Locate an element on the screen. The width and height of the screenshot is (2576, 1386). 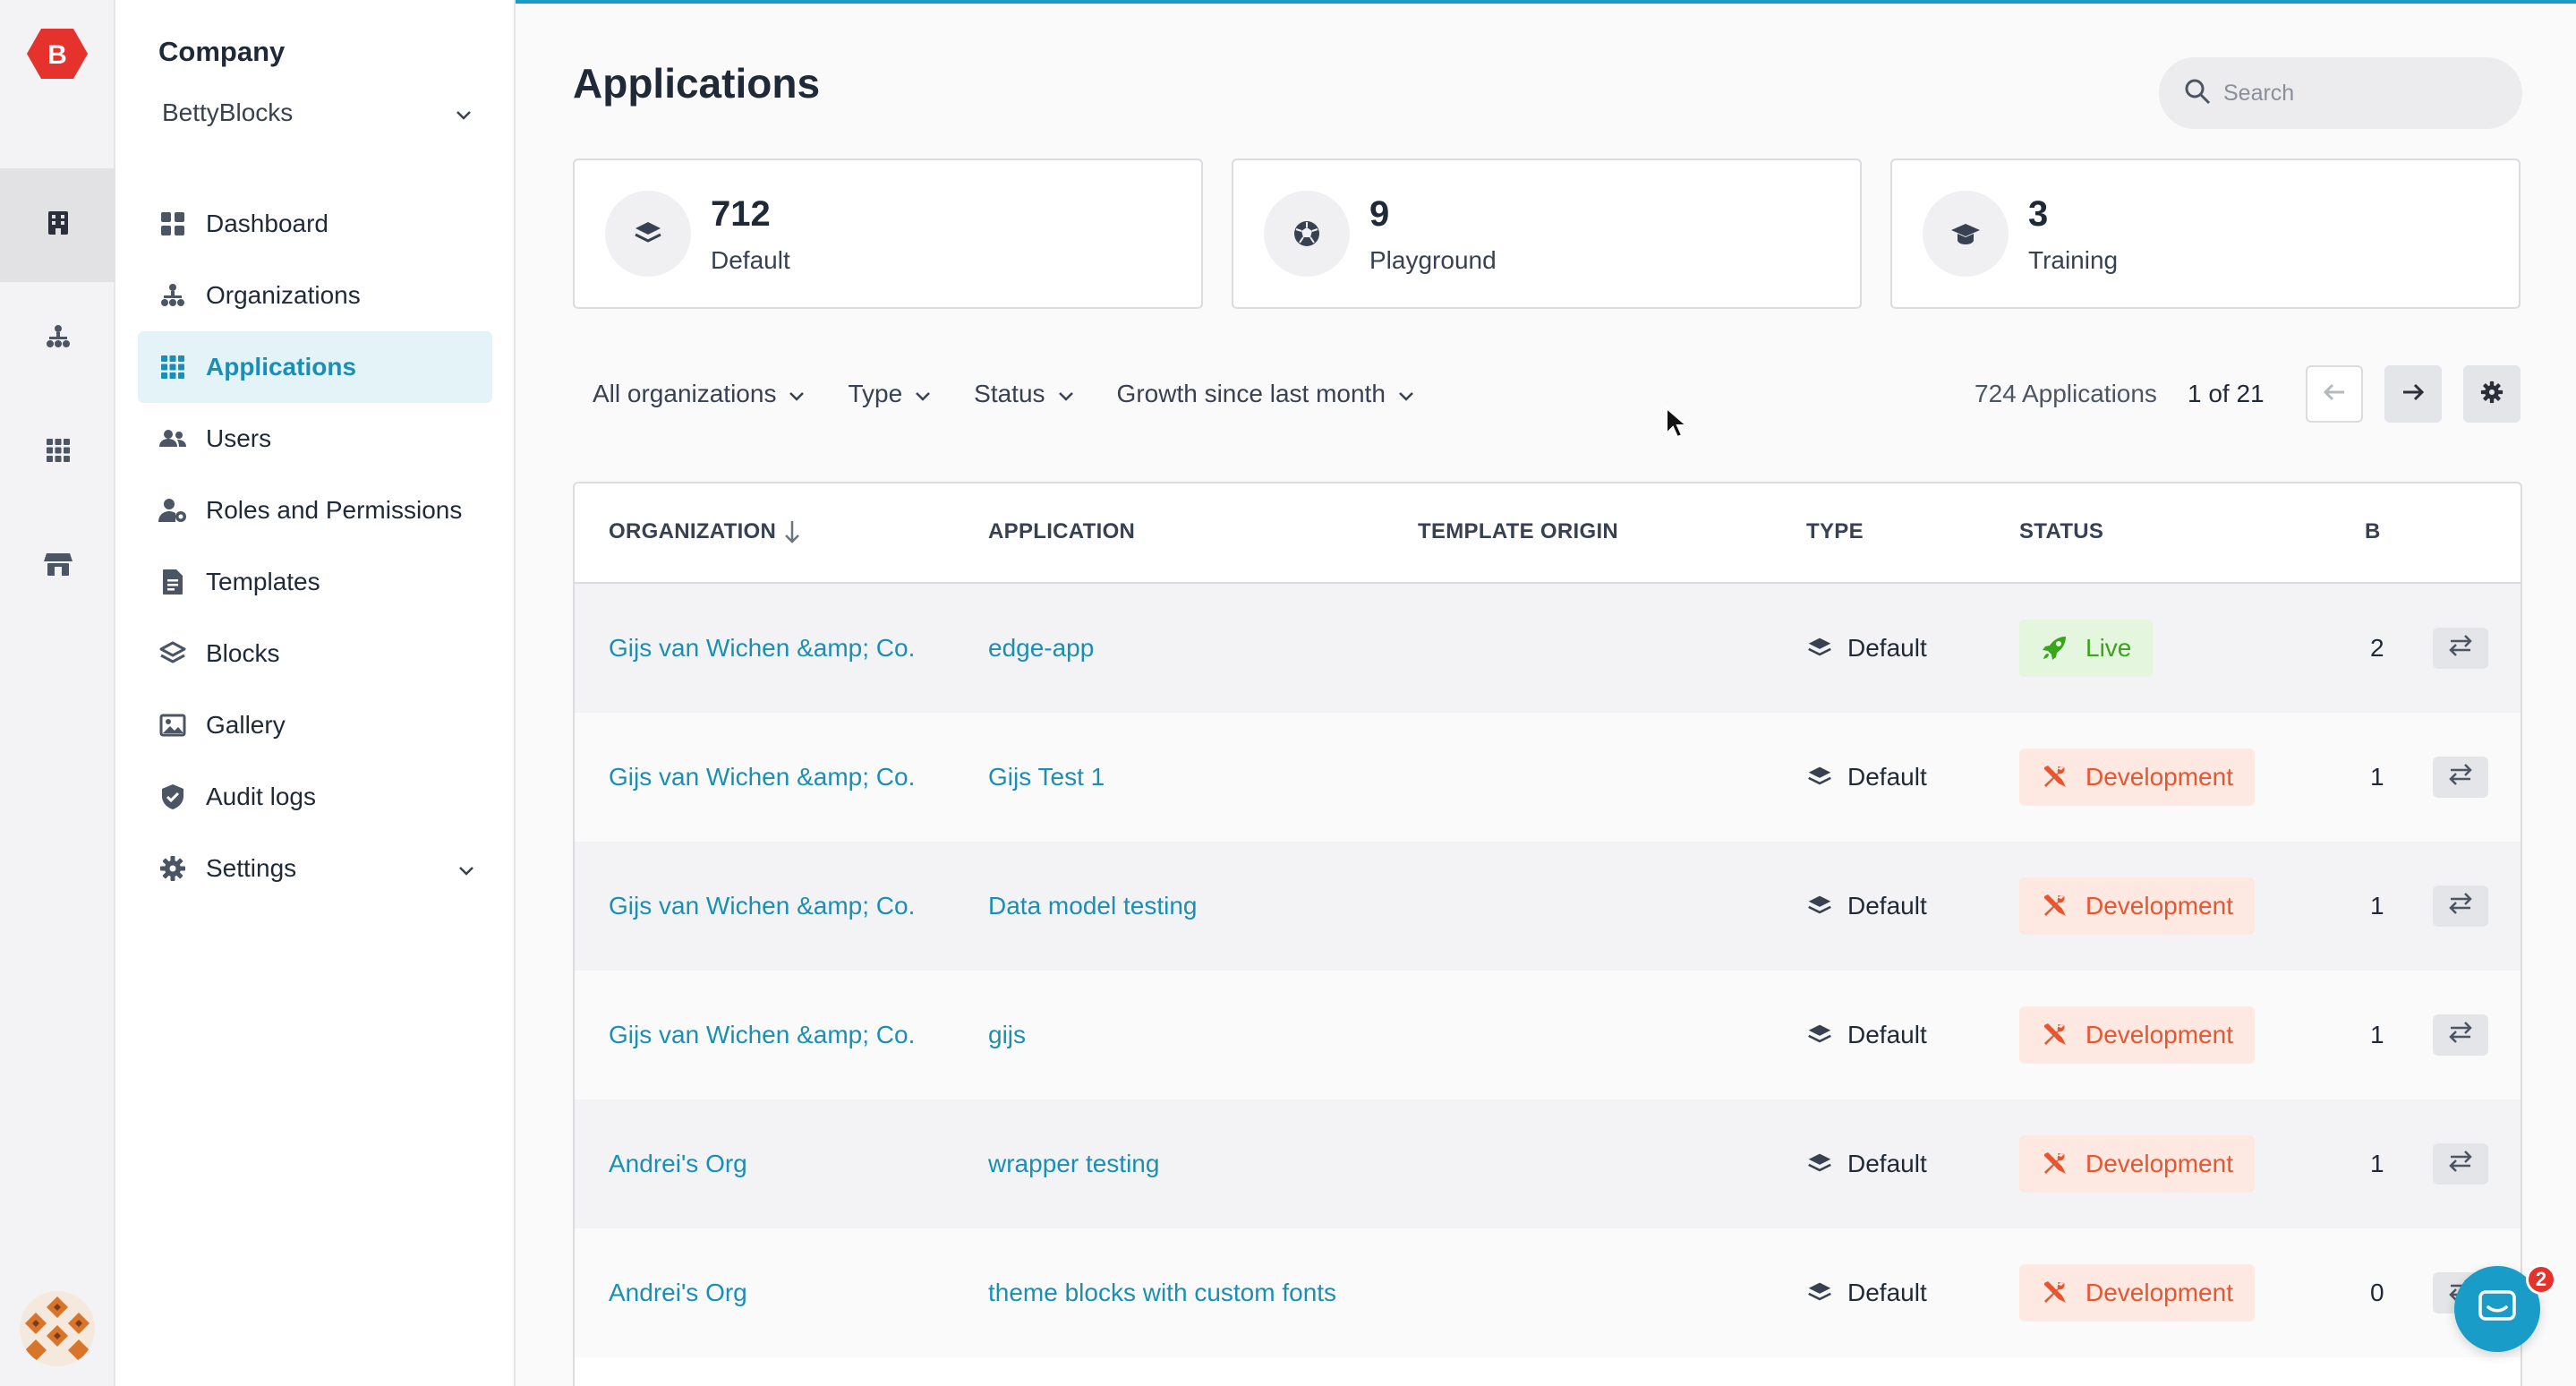
logo-letter: B is located at coordinates (57, 55).